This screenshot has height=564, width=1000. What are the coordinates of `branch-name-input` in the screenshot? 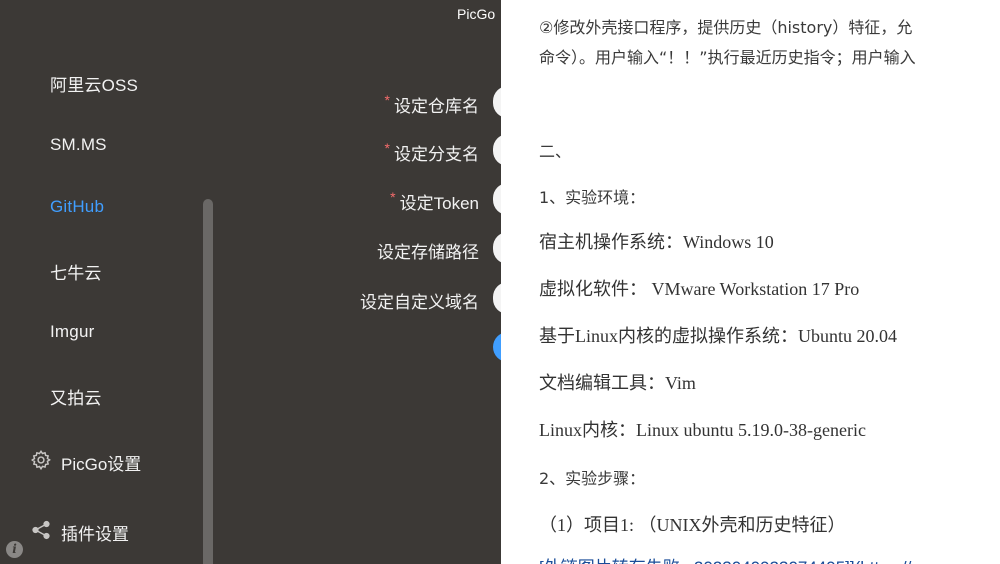 It's located at (497, 150).